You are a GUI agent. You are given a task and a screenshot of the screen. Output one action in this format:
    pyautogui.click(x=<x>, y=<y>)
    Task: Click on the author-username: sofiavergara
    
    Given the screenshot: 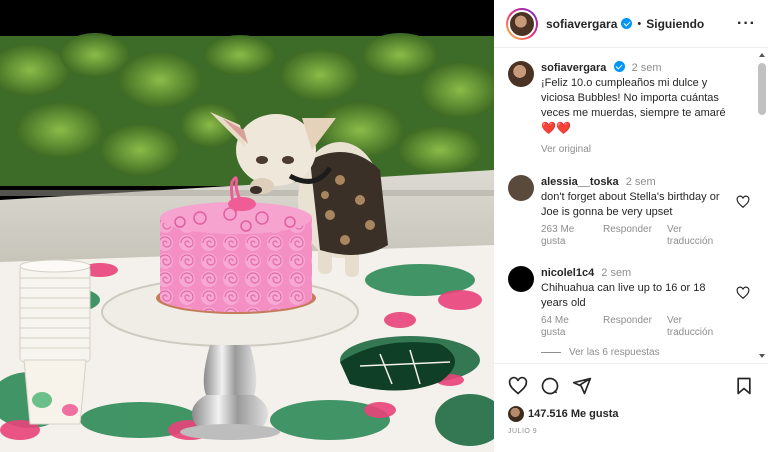 What is the action you would take?
    pyautogui.click(x=581, y=24)
    